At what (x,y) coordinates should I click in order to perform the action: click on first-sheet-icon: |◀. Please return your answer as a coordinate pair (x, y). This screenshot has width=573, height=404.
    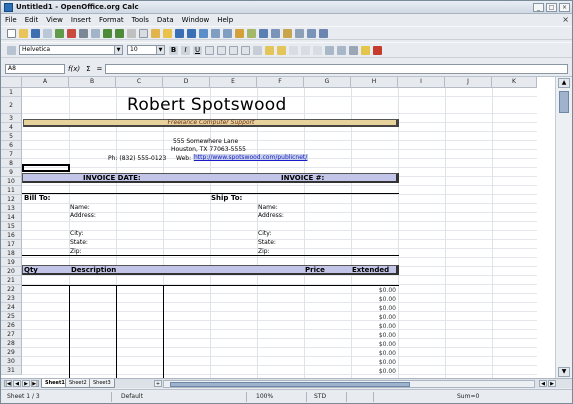
    Looking at the image, I should click on (8, 383).